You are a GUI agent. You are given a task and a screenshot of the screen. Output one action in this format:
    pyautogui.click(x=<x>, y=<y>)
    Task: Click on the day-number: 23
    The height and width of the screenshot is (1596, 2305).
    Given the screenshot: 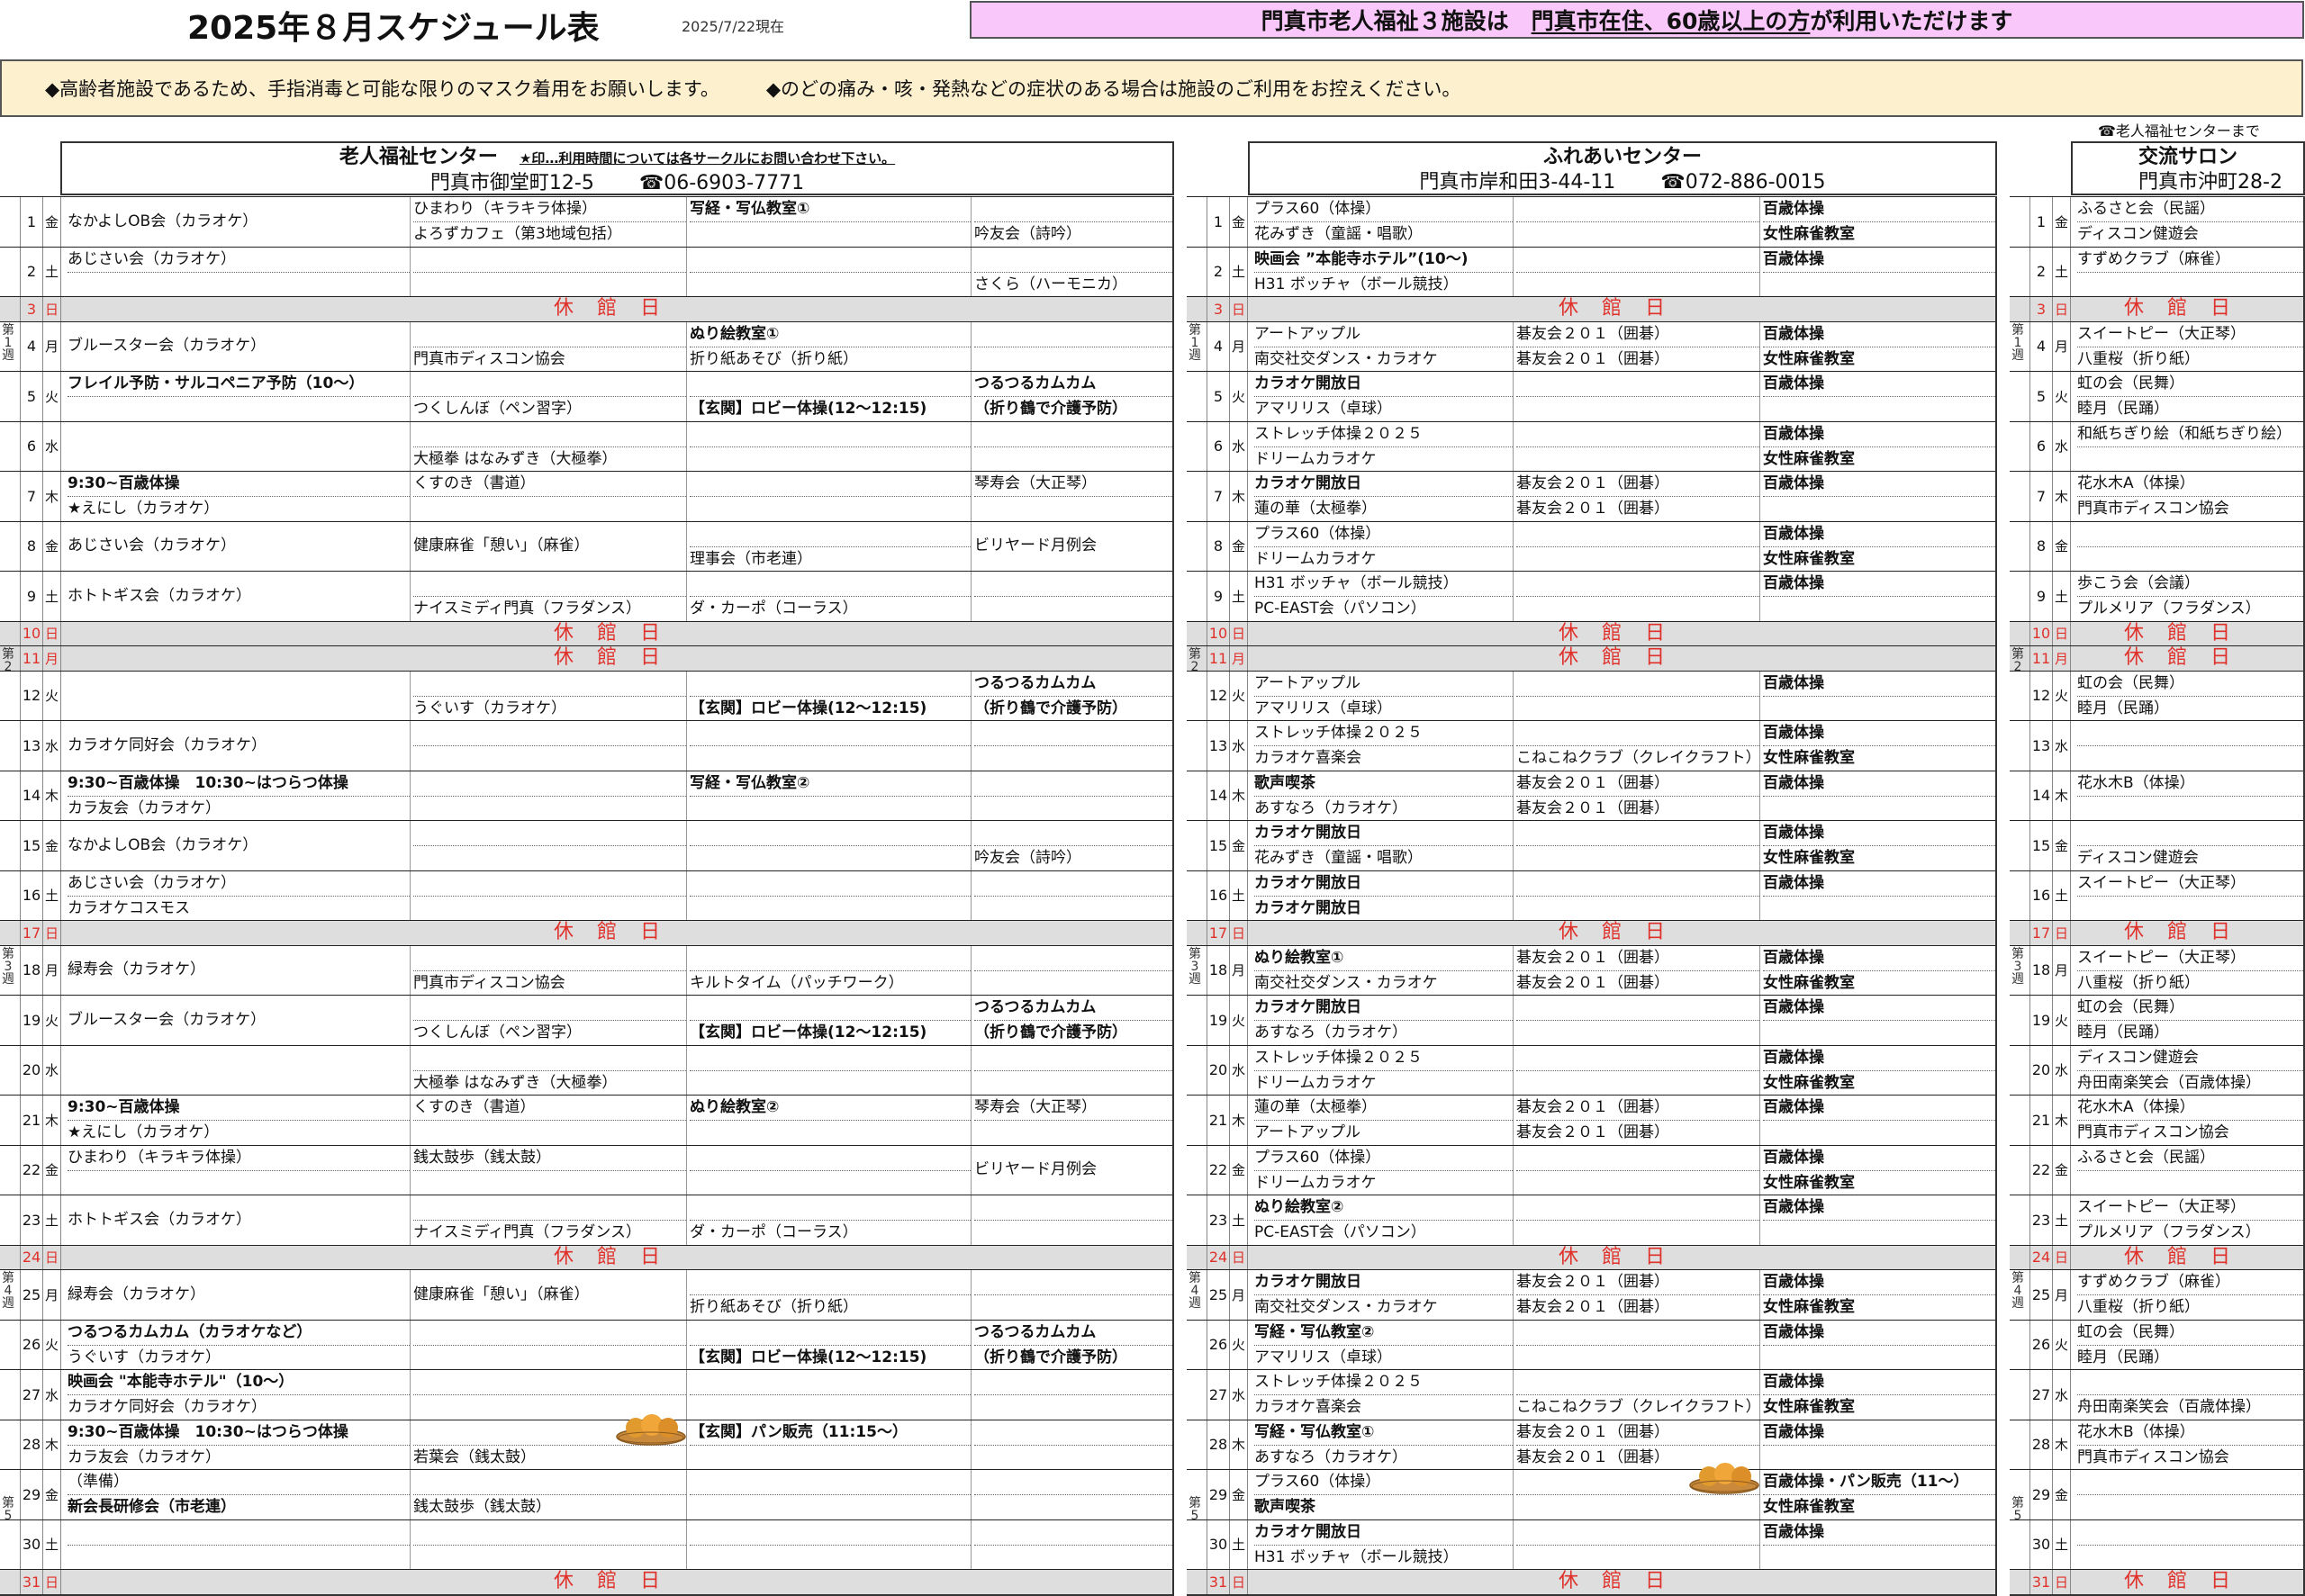 What is the action you would take?
    pyautogui.click(x=1218, y=1220)
    